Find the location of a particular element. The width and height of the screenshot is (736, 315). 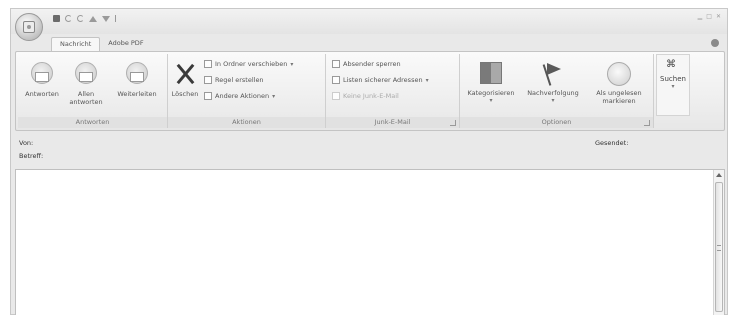

office-logo-icon is located at coordinates (29, 27).